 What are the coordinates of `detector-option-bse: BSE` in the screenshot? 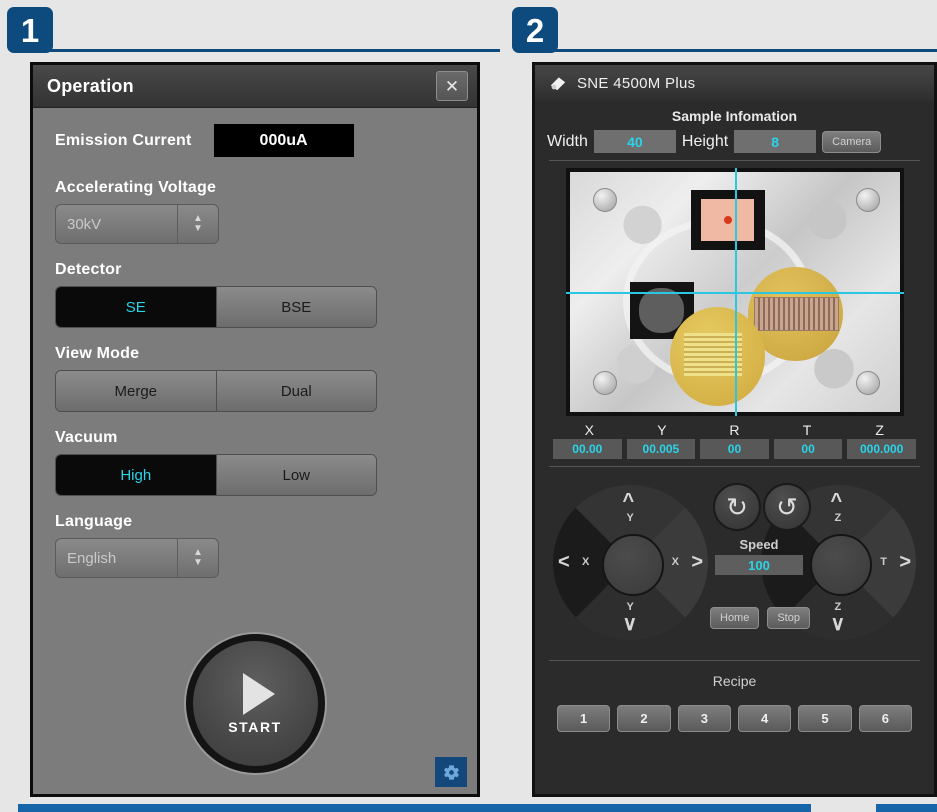 It's located at (295, 307).